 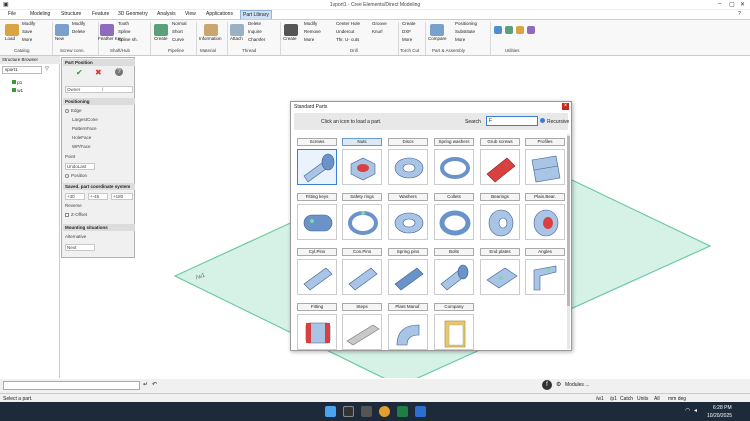 I want to click on tooth-button: Tooth, so click(x=123, y=24).